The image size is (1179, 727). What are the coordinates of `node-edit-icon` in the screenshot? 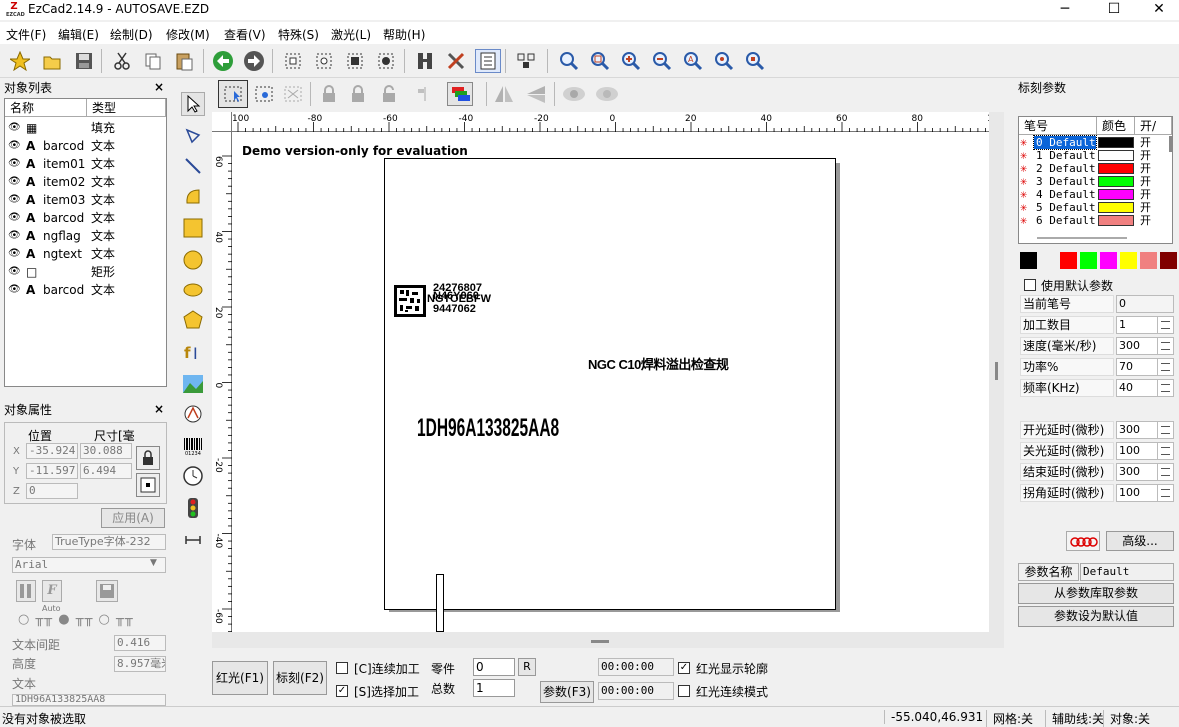 It's located at (526, 61).